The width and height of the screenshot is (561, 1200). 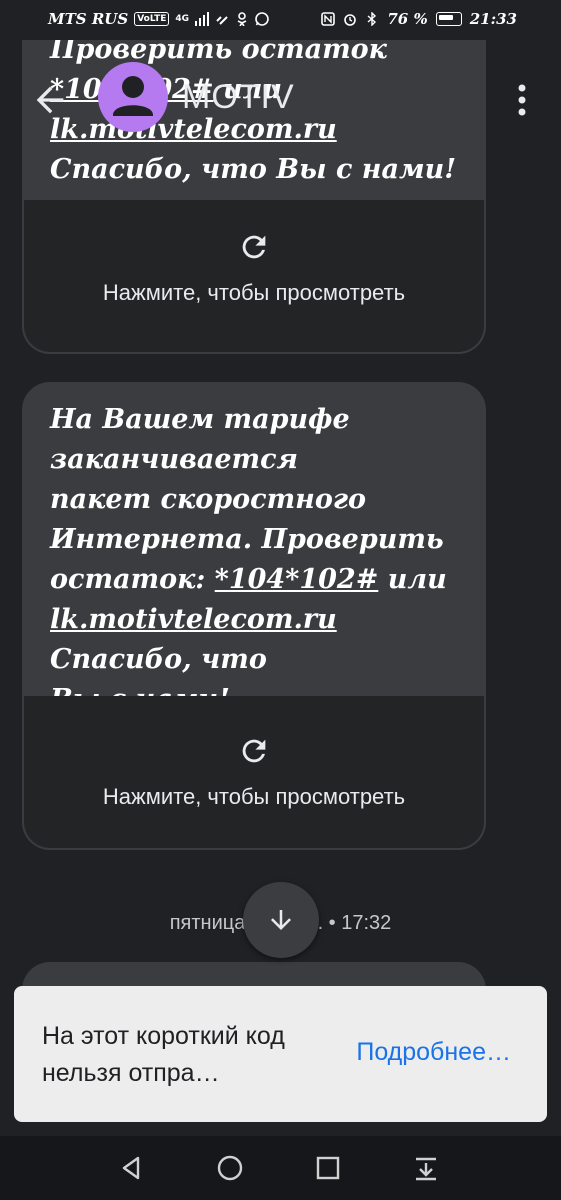 What do you see at coordinates (412, 579) in the screenshot?
I see `message-line: или` at bounding box center [412, 579].